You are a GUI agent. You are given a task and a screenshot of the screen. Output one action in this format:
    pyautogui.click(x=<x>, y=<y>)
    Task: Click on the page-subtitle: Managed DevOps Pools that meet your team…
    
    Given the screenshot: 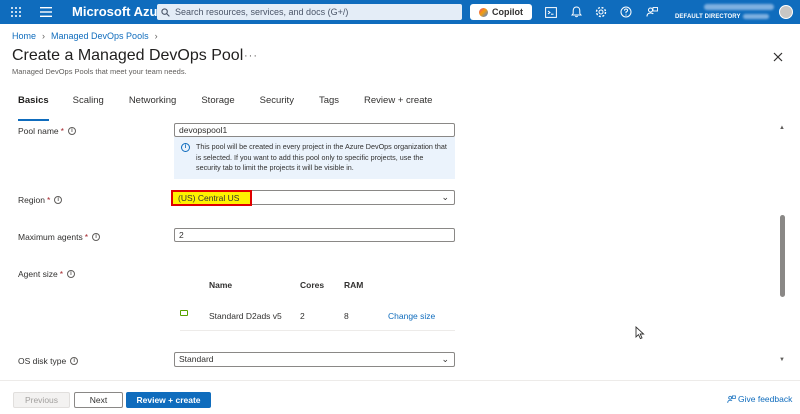 What is the action you would take?
    pyautogui.click(x=99, y=71)
    